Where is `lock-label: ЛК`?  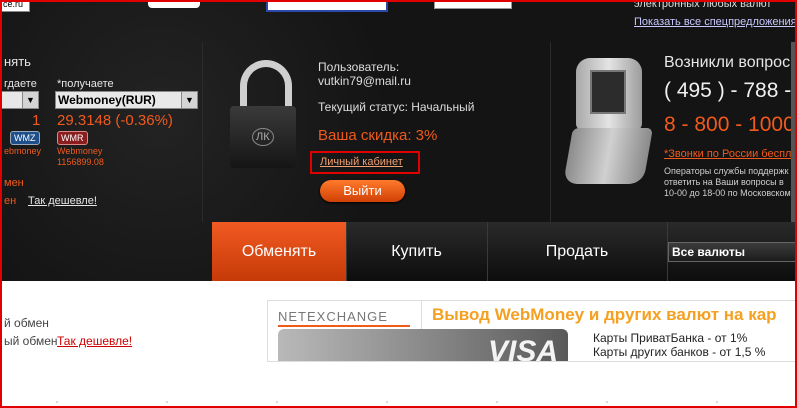 lock-label: ЛК is located at coordinates (263, 137).